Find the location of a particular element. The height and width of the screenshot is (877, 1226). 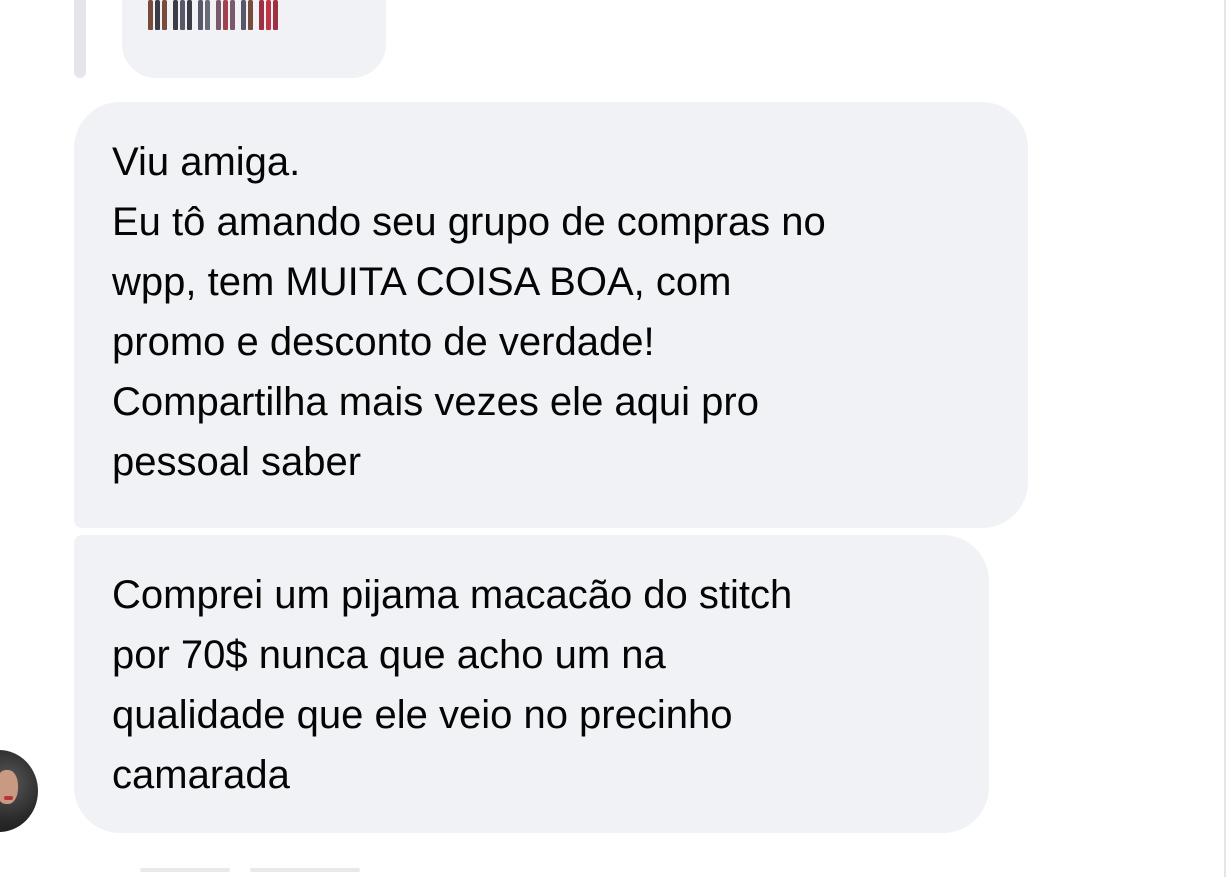

reply-thread-bar is located at coordinates (80, 39).